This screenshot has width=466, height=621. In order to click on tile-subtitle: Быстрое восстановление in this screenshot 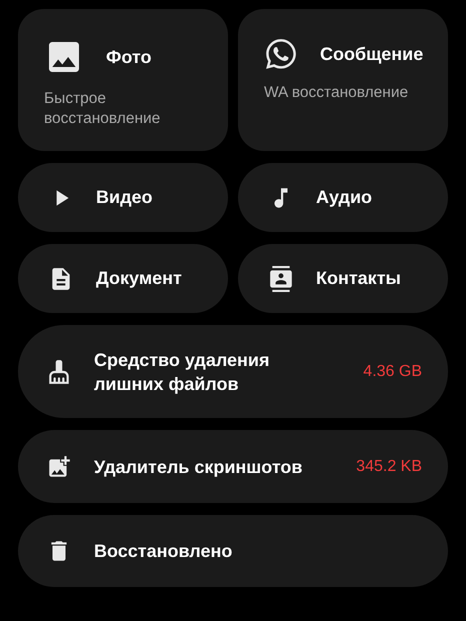, I will do `click(103, 109)`.